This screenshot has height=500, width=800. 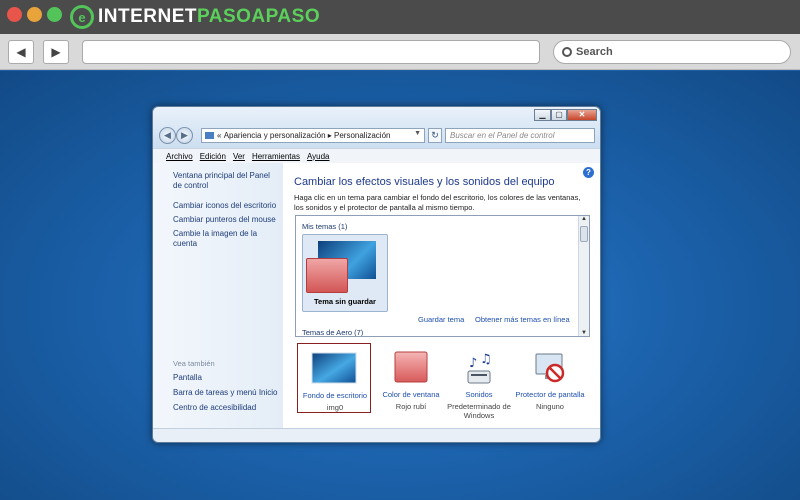 What do you see at coordinates (194, 363) in the screenshot?
I see `see-also-title: Vea también` at bounding box center [194, 363].